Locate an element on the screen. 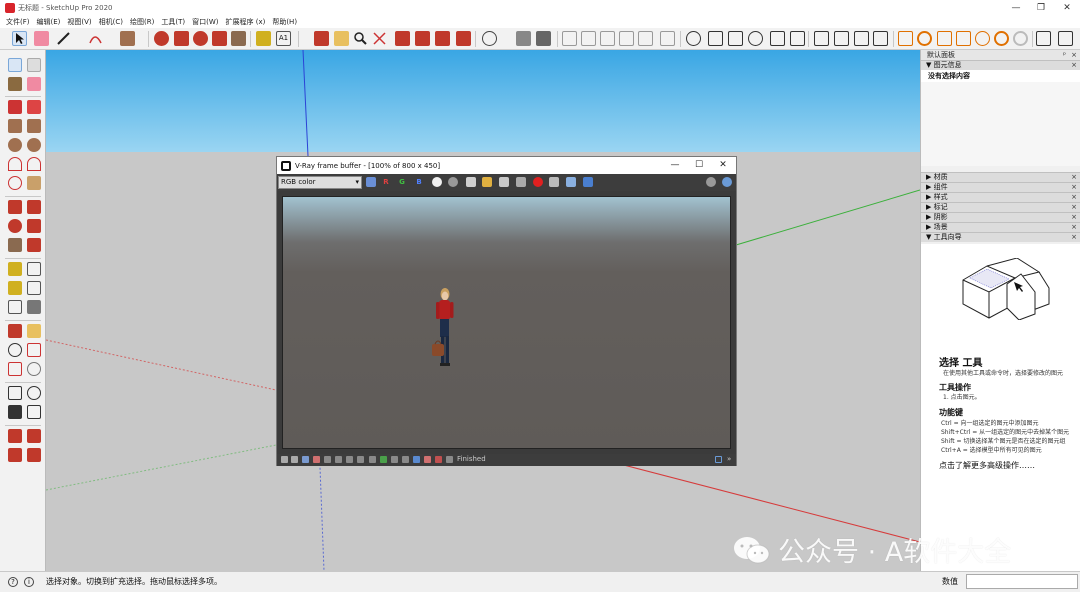  asset-editor-icon is located at coordinates (797, 38).